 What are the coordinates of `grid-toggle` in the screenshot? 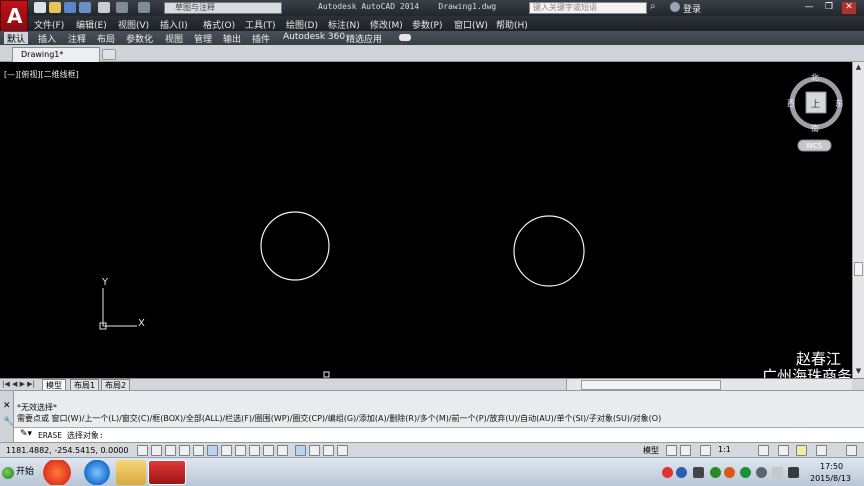 It's located at (170, 450).